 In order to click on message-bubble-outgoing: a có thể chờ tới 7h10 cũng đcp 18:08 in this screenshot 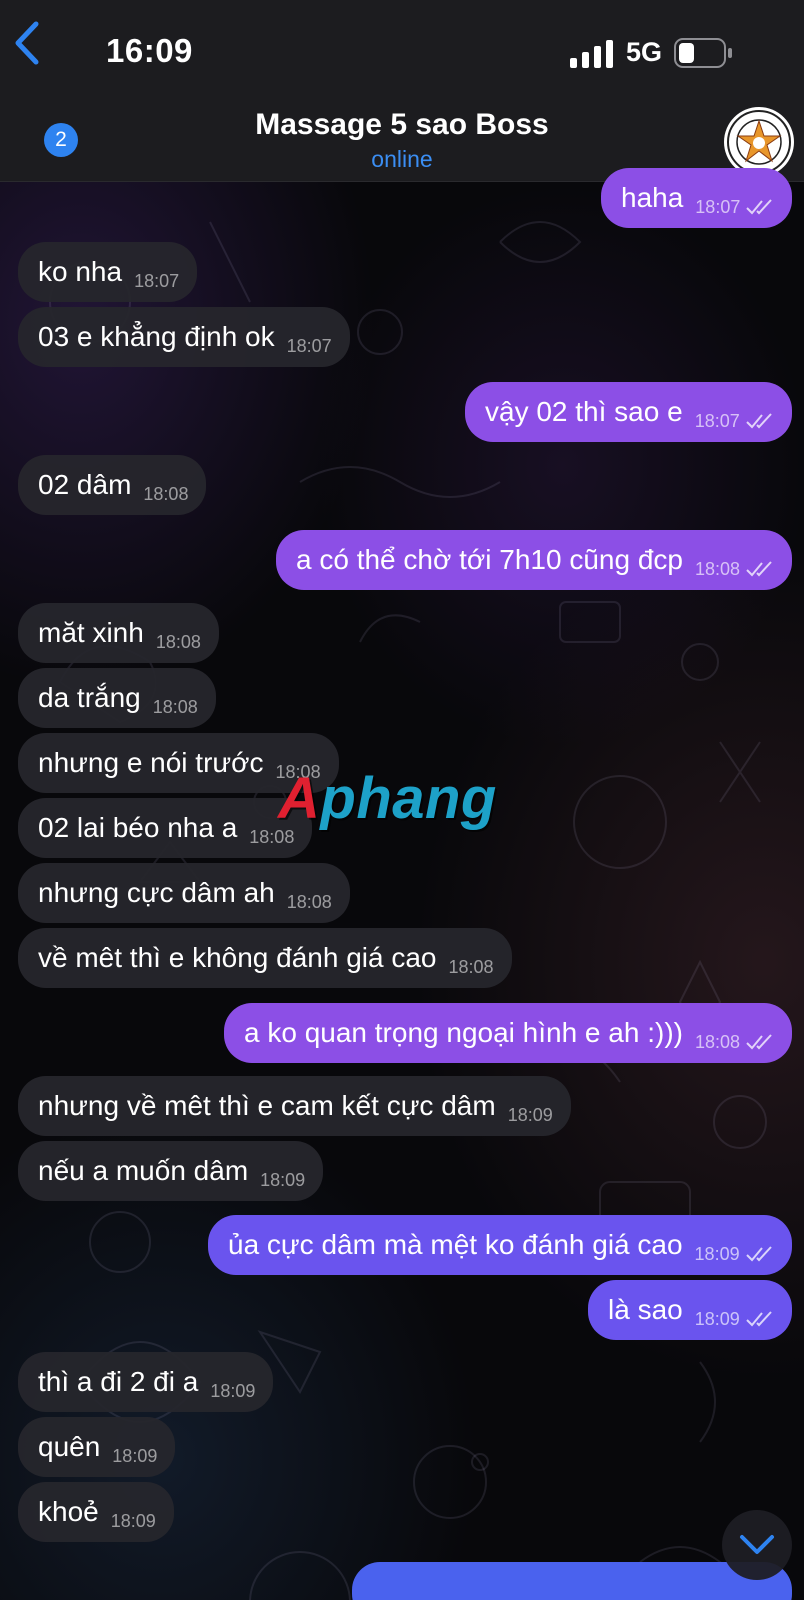, I will do `click(534, 560)`.